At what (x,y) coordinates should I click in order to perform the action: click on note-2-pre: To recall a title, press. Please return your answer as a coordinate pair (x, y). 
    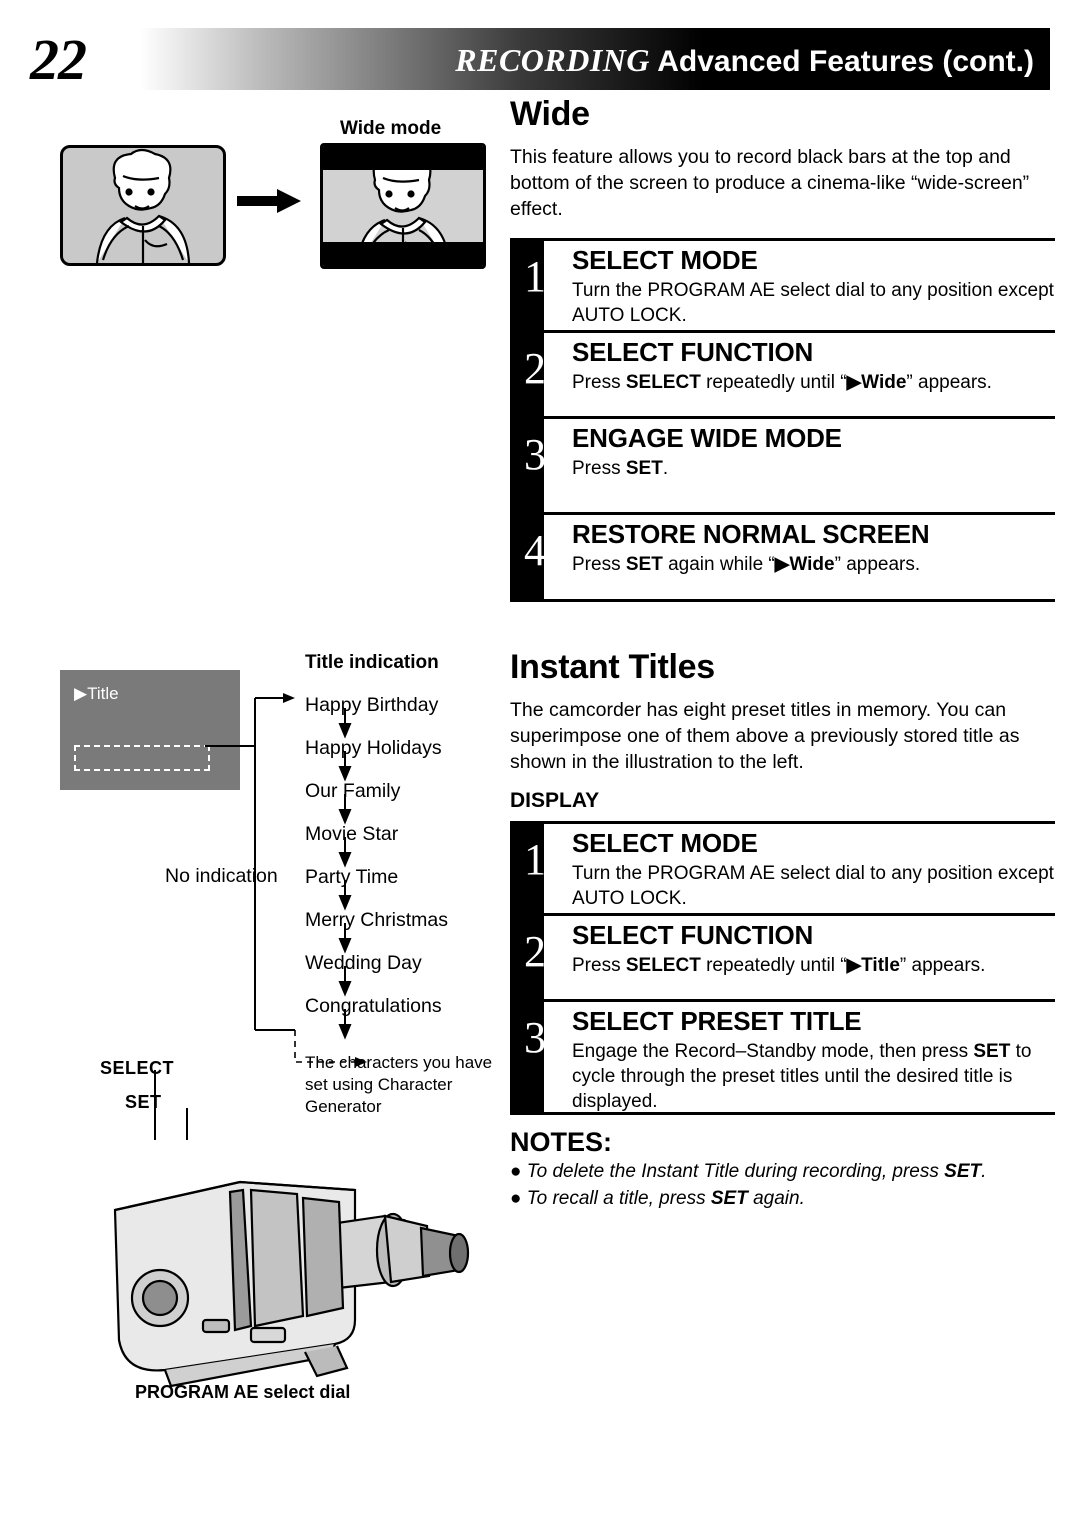
    Looking at the image, I should click on (618, 1198).